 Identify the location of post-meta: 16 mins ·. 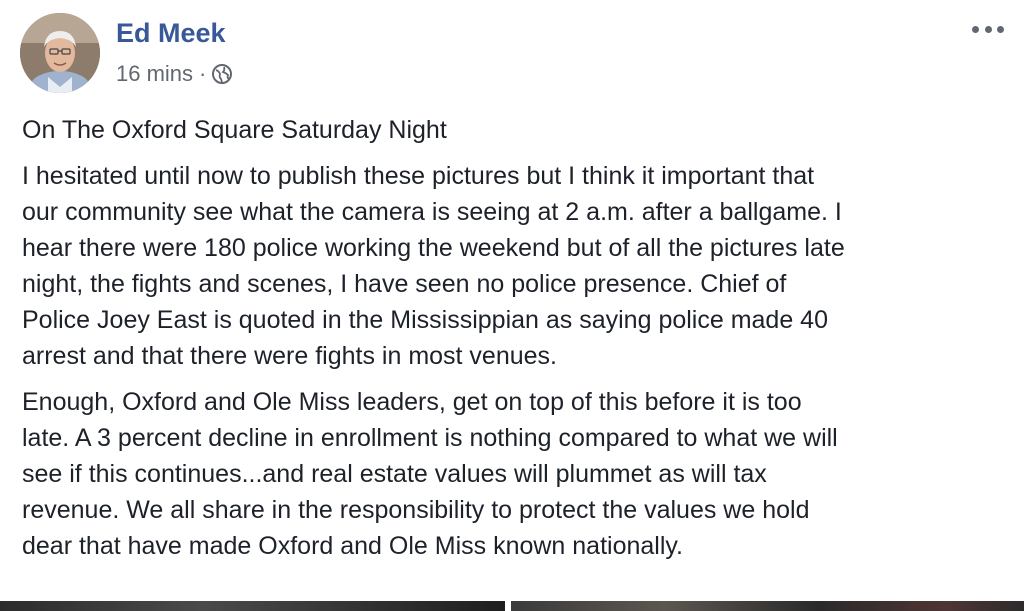
(174, 74).